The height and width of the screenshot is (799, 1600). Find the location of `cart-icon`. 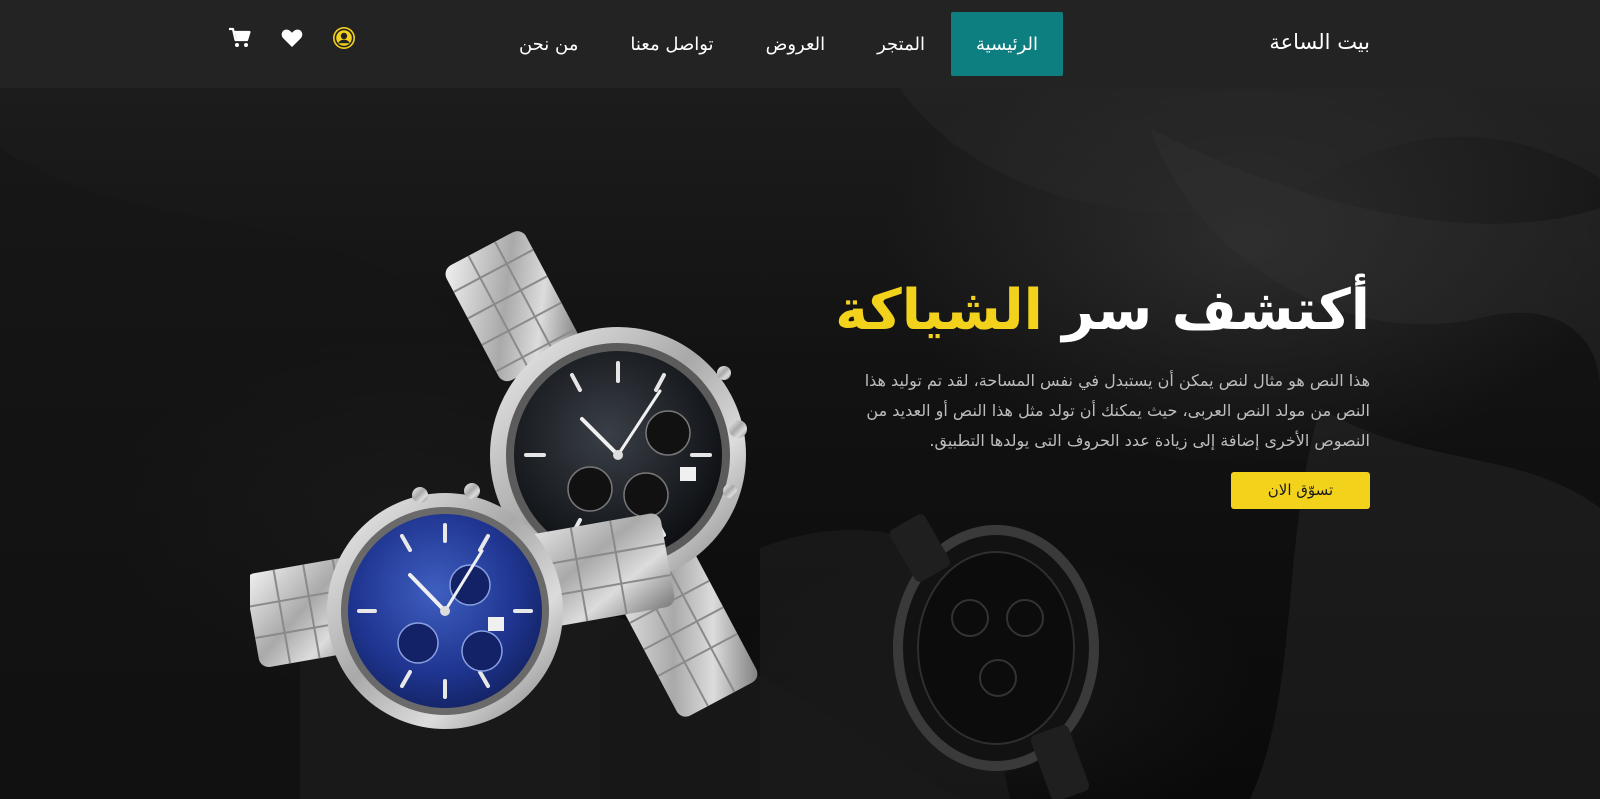

cart-icon is located at coordinates (240, 38).